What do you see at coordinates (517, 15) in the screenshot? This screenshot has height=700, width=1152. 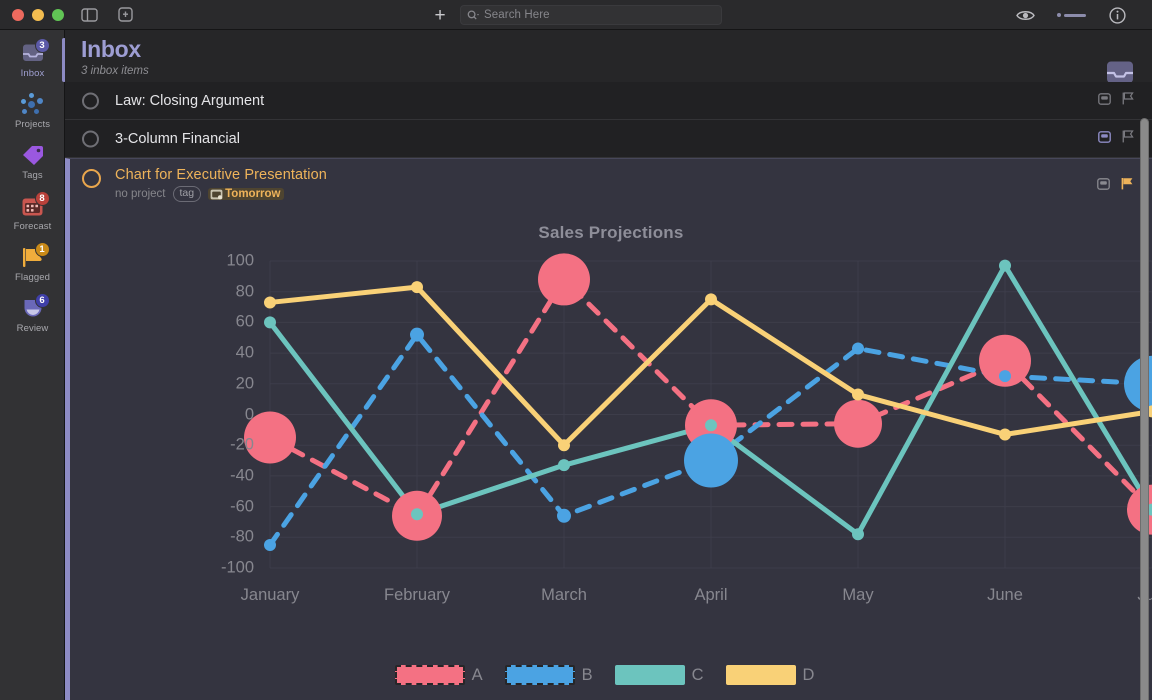 I see `search-placeholder: Search Here` at bounding box center [517, 15].